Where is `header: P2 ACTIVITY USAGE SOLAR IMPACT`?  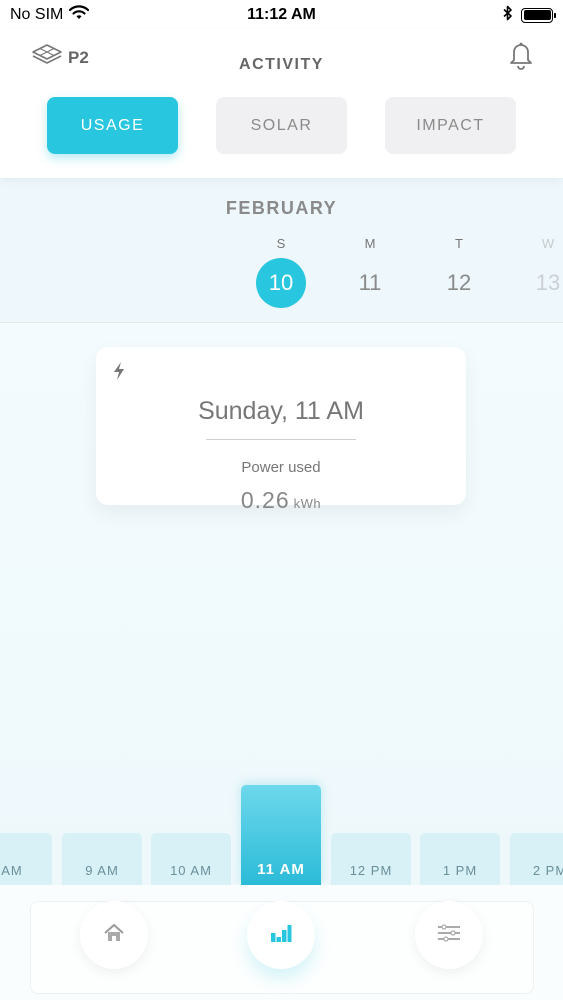
header: P2 ACTIVITY USAGE SOLAR IMPACT is located at coordinates (281, 104).